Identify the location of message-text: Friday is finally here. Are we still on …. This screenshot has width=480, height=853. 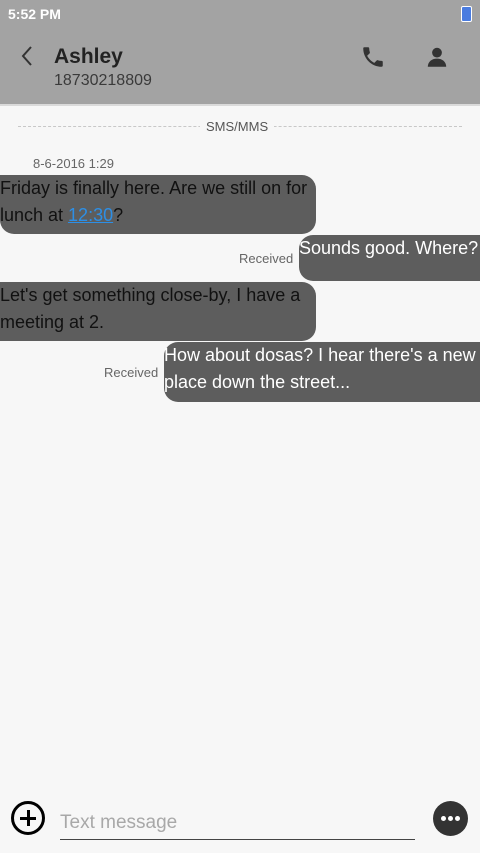
(154, 201).